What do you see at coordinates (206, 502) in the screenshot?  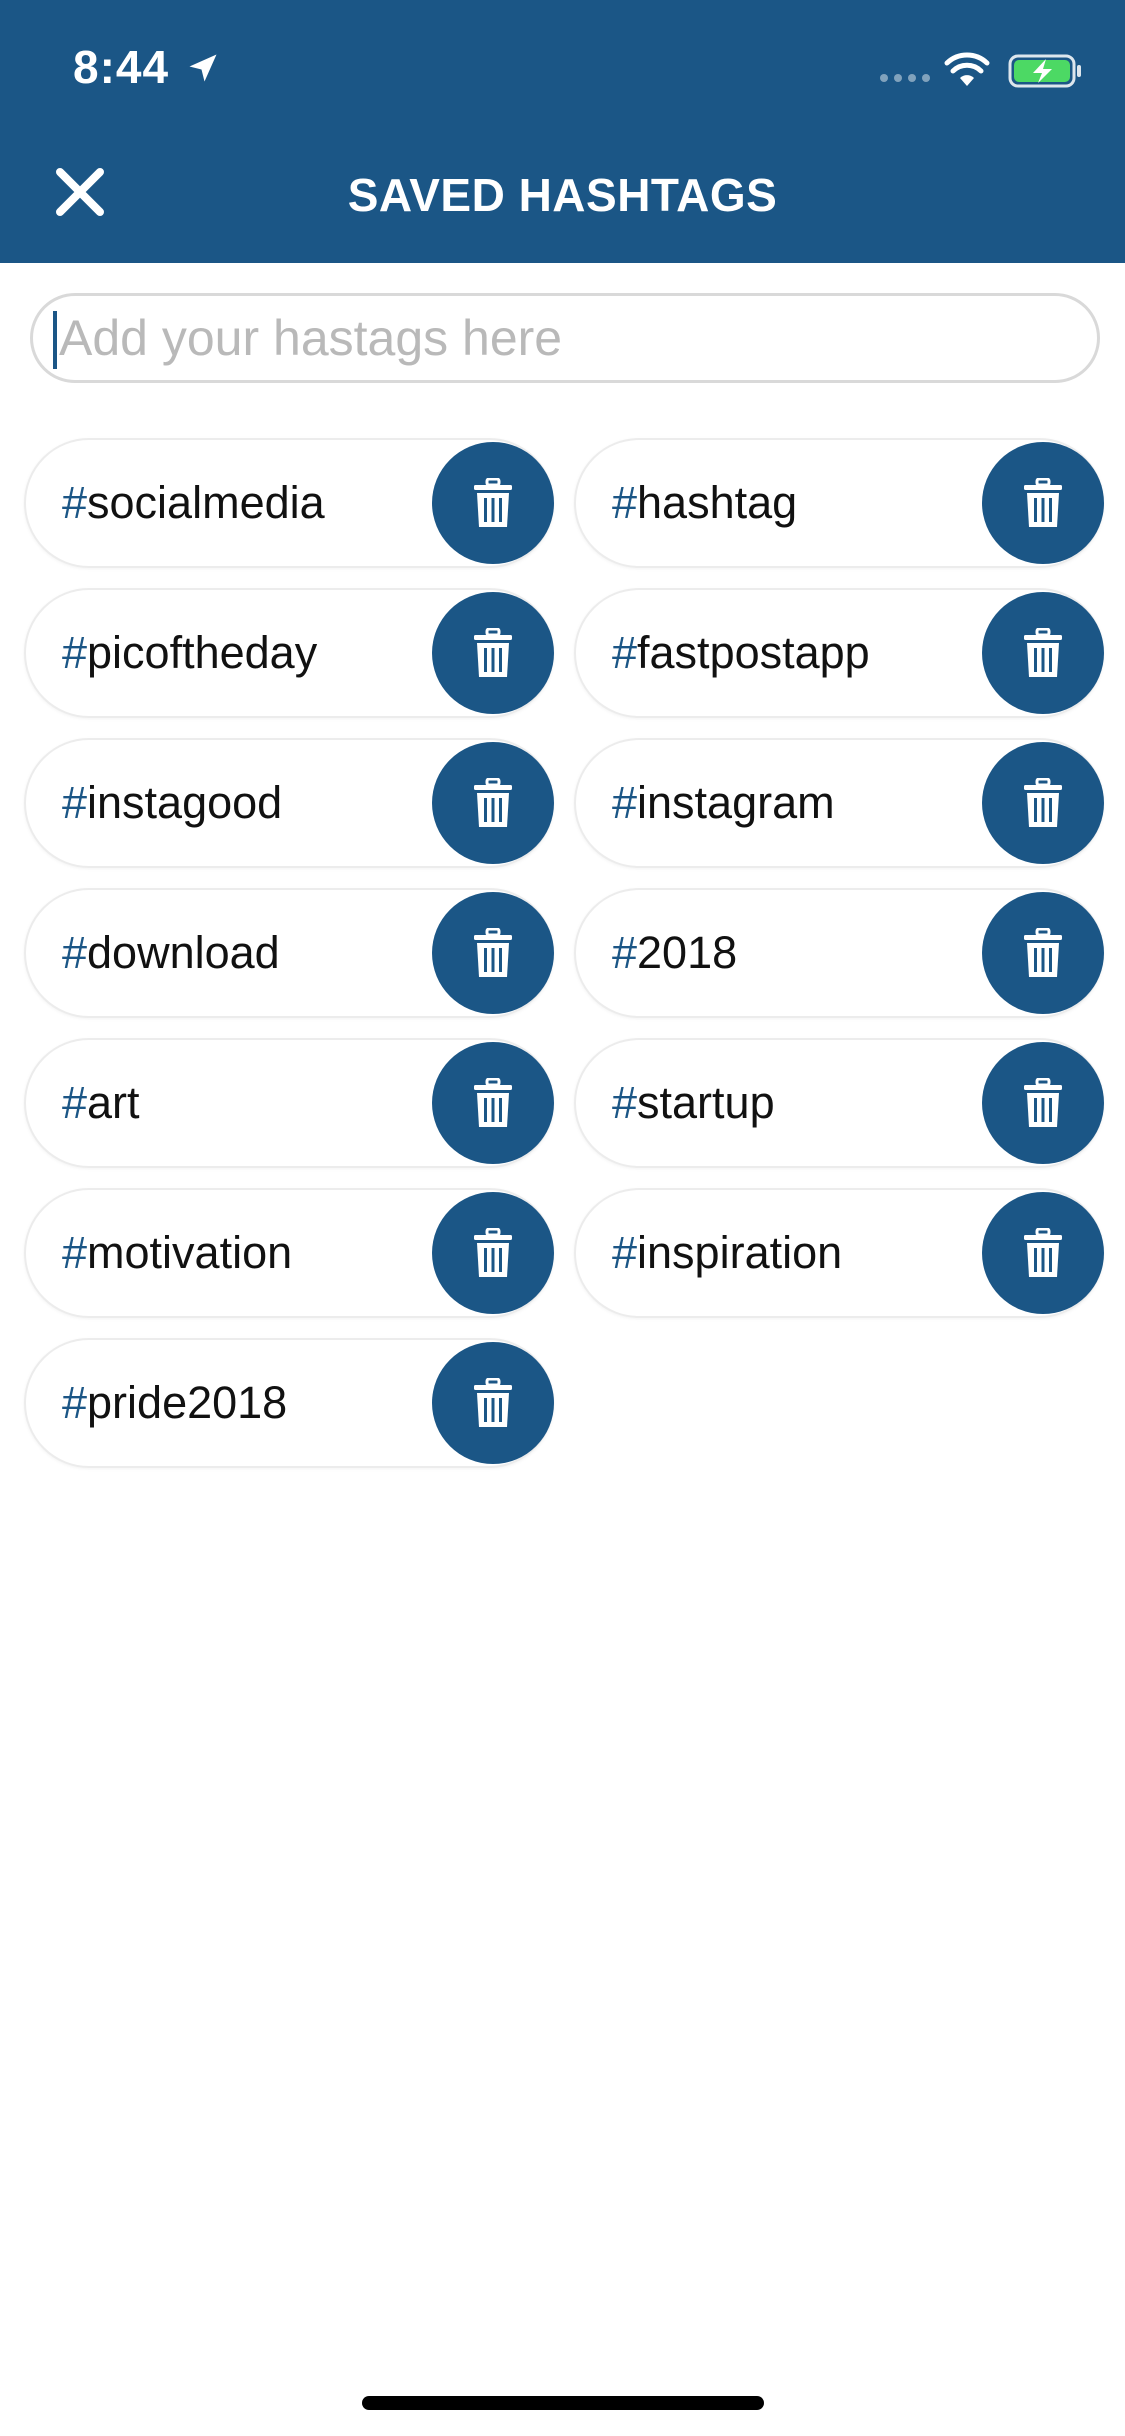 I see `hashtag-text: socialmedia` at bounding box center [206, 502].